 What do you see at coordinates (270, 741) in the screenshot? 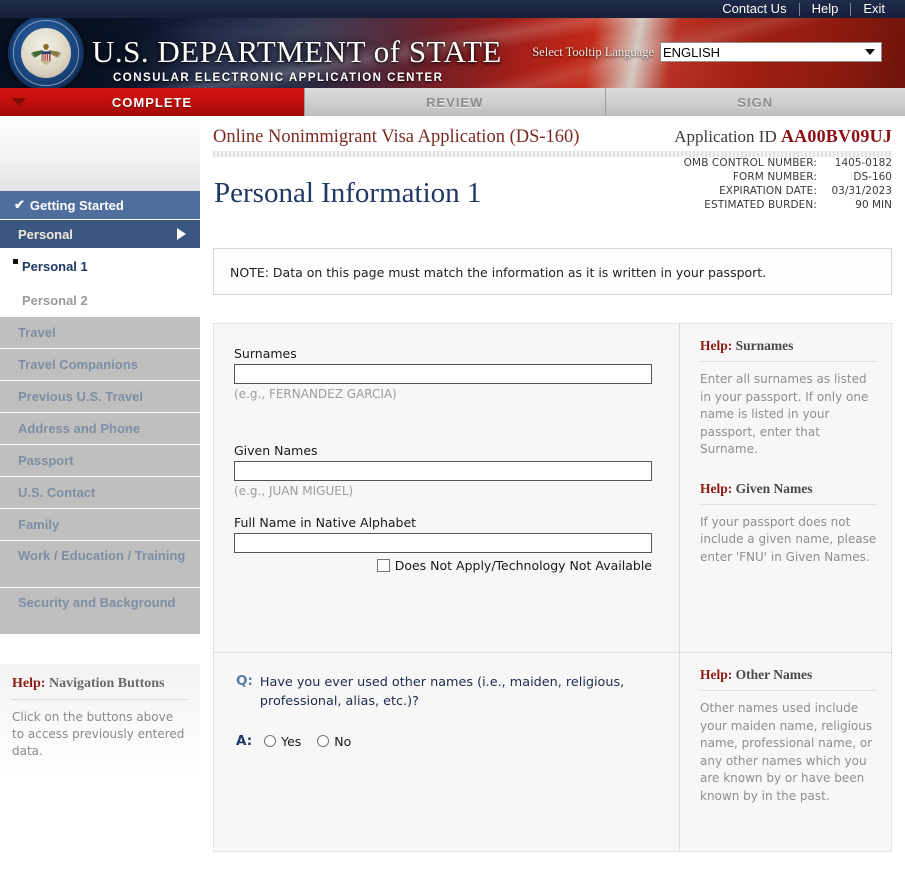
I see `radio-yes` at bounding box center [270, 741].